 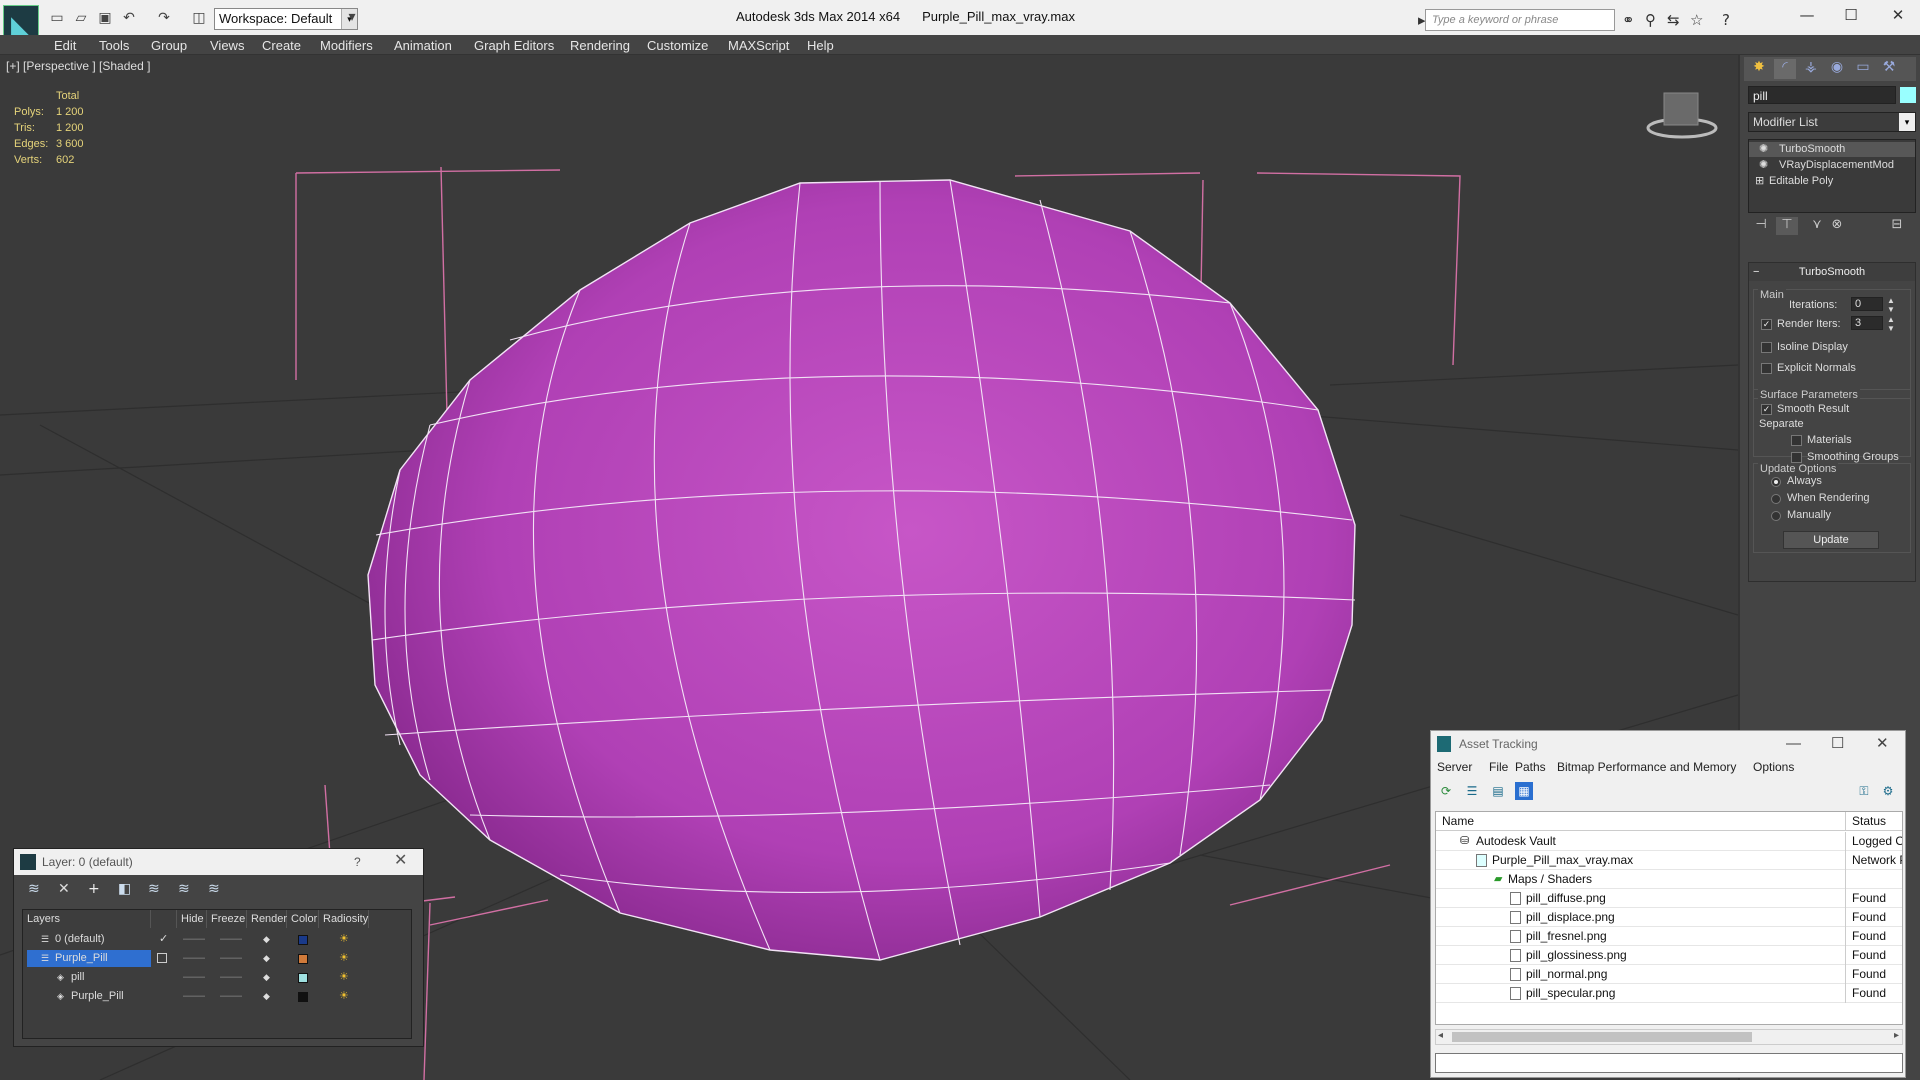 I want to click on favorites-star-icon: ☆, so click(x=1696, y=20).